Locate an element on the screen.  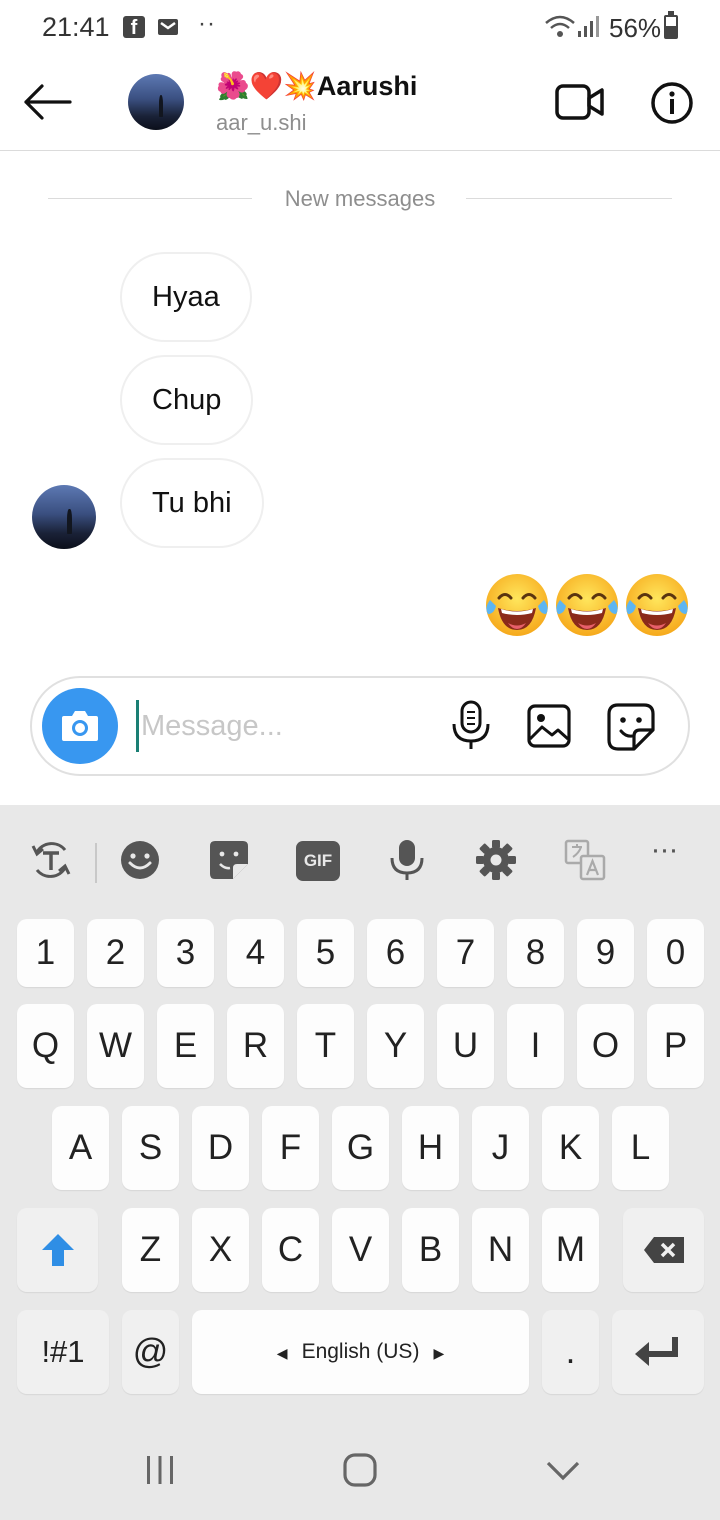
key-r: R is located at coordinates (255, 1046).